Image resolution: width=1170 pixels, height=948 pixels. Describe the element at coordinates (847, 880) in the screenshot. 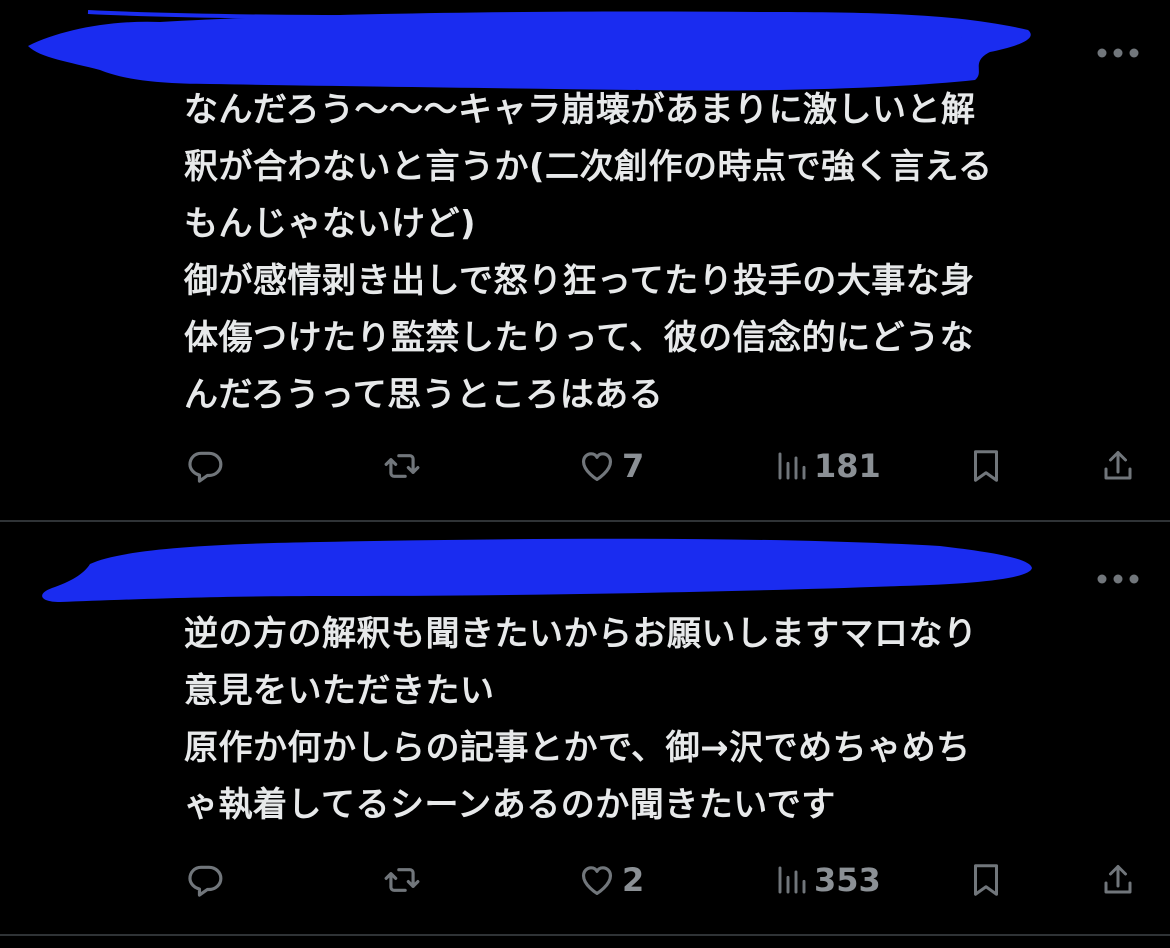

I see `view-count: 353` at that location.